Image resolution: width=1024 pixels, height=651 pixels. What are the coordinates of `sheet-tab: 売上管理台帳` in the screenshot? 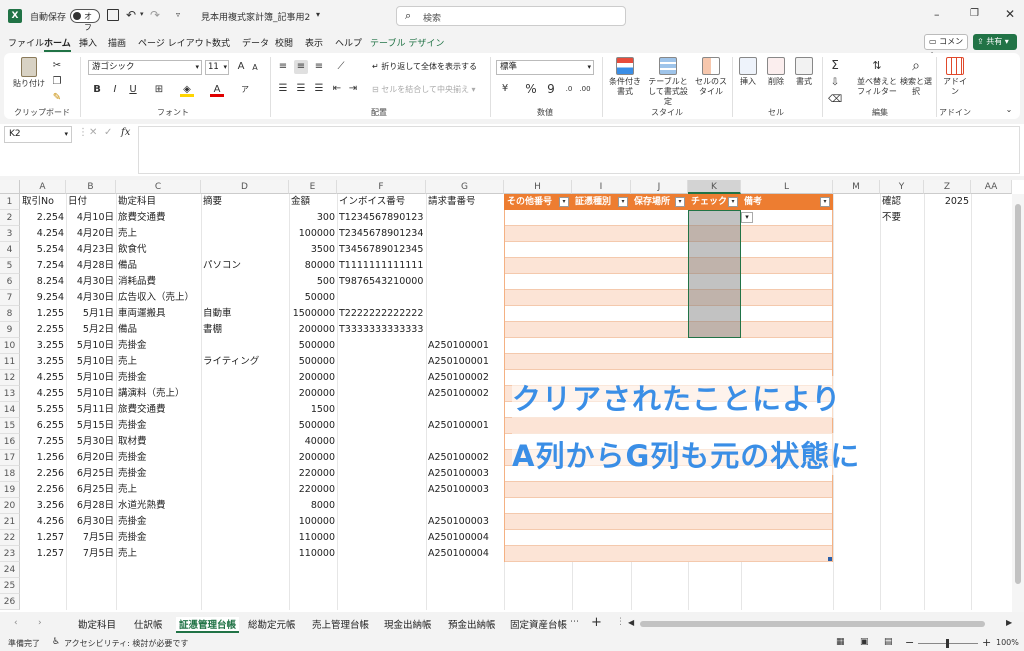 It's located at (340, 624).